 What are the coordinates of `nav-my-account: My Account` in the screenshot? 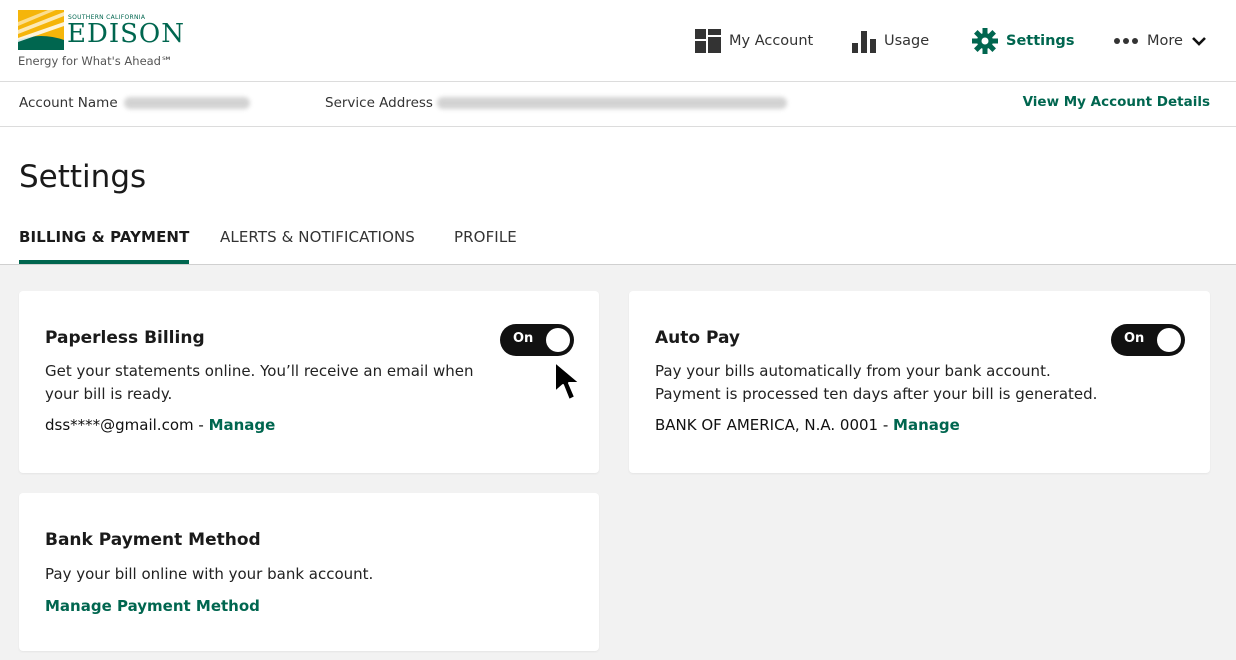 It's located at (754, 41).